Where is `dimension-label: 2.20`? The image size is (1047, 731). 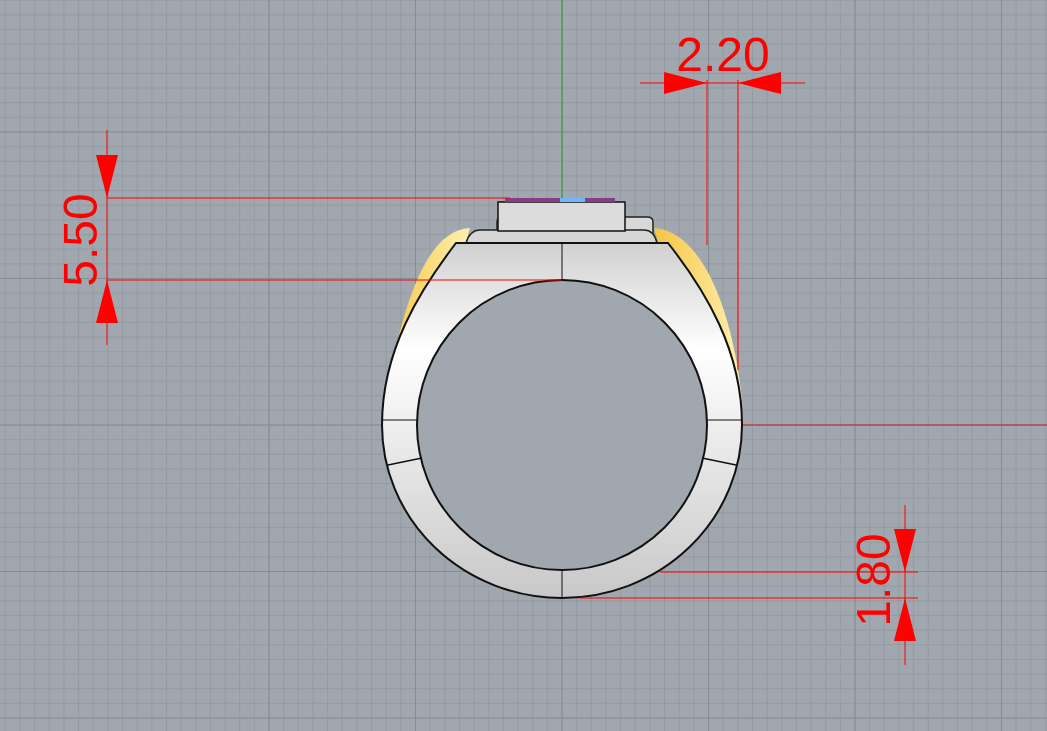
dimension-label: 2.20 is located at coordinates (723, 54).